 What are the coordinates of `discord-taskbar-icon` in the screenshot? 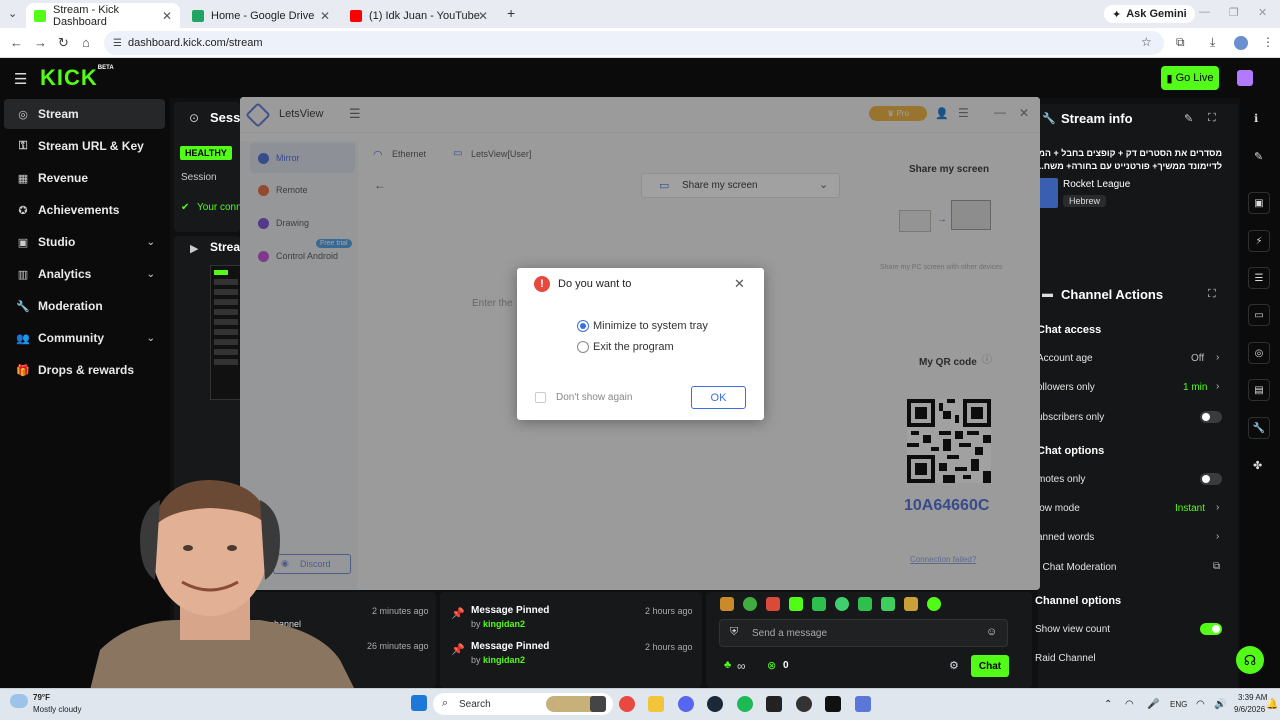 It's located at (686, 704).